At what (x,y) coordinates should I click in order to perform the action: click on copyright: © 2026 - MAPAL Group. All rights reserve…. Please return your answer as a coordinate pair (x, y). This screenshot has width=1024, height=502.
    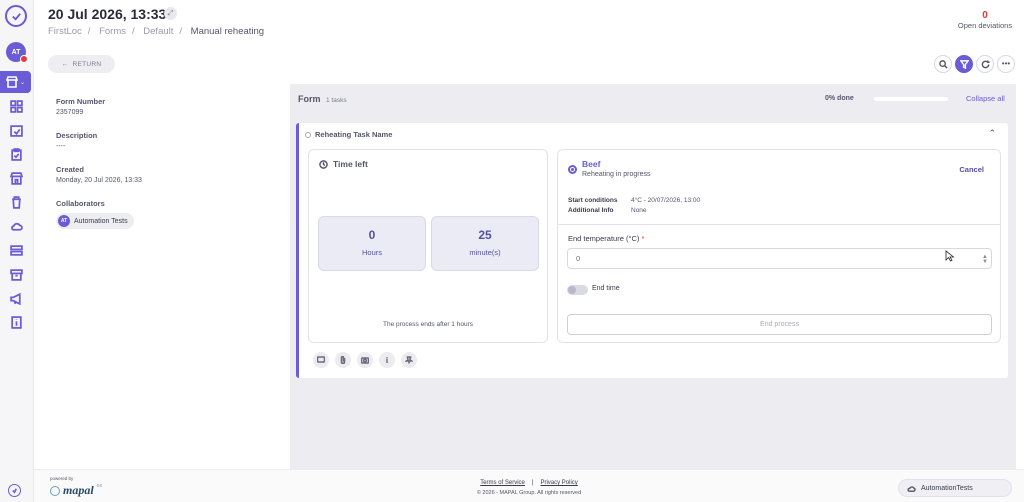
    Looking at the image, I should click on (529, 493).